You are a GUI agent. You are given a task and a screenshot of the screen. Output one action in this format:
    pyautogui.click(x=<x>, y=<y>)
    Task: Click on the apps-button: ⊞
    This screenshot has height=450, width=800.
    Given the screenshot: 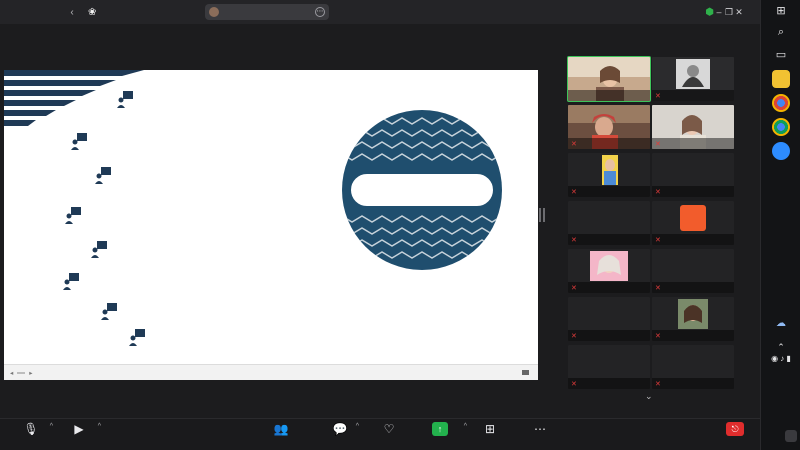 What is the action you would take?
    pyautogui.click(x=490, y=436)
    